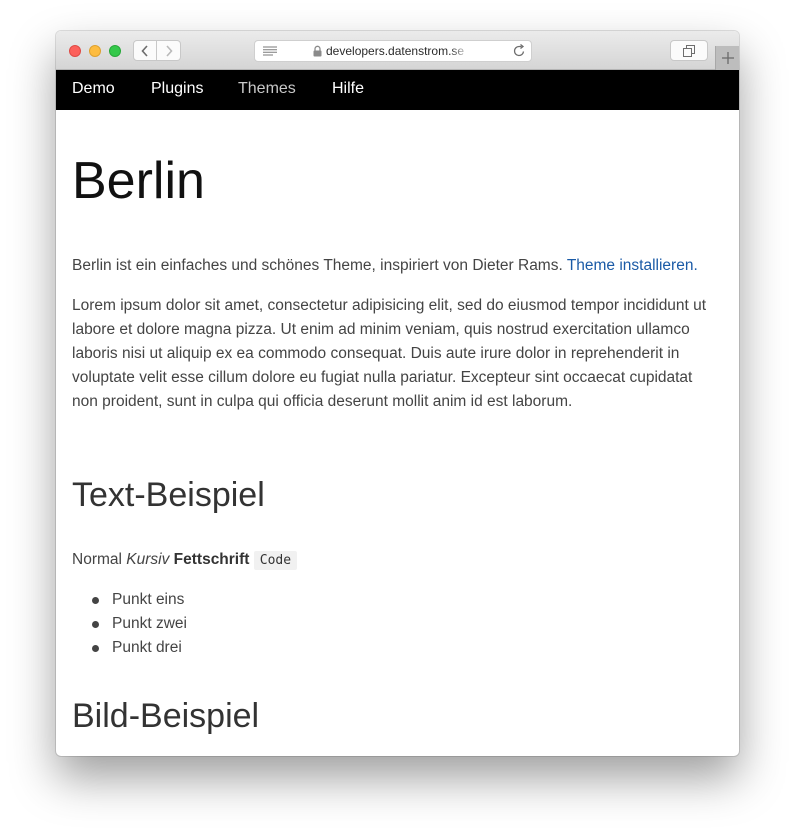  I want to click on normal-text: Normal, so click(97, 559).